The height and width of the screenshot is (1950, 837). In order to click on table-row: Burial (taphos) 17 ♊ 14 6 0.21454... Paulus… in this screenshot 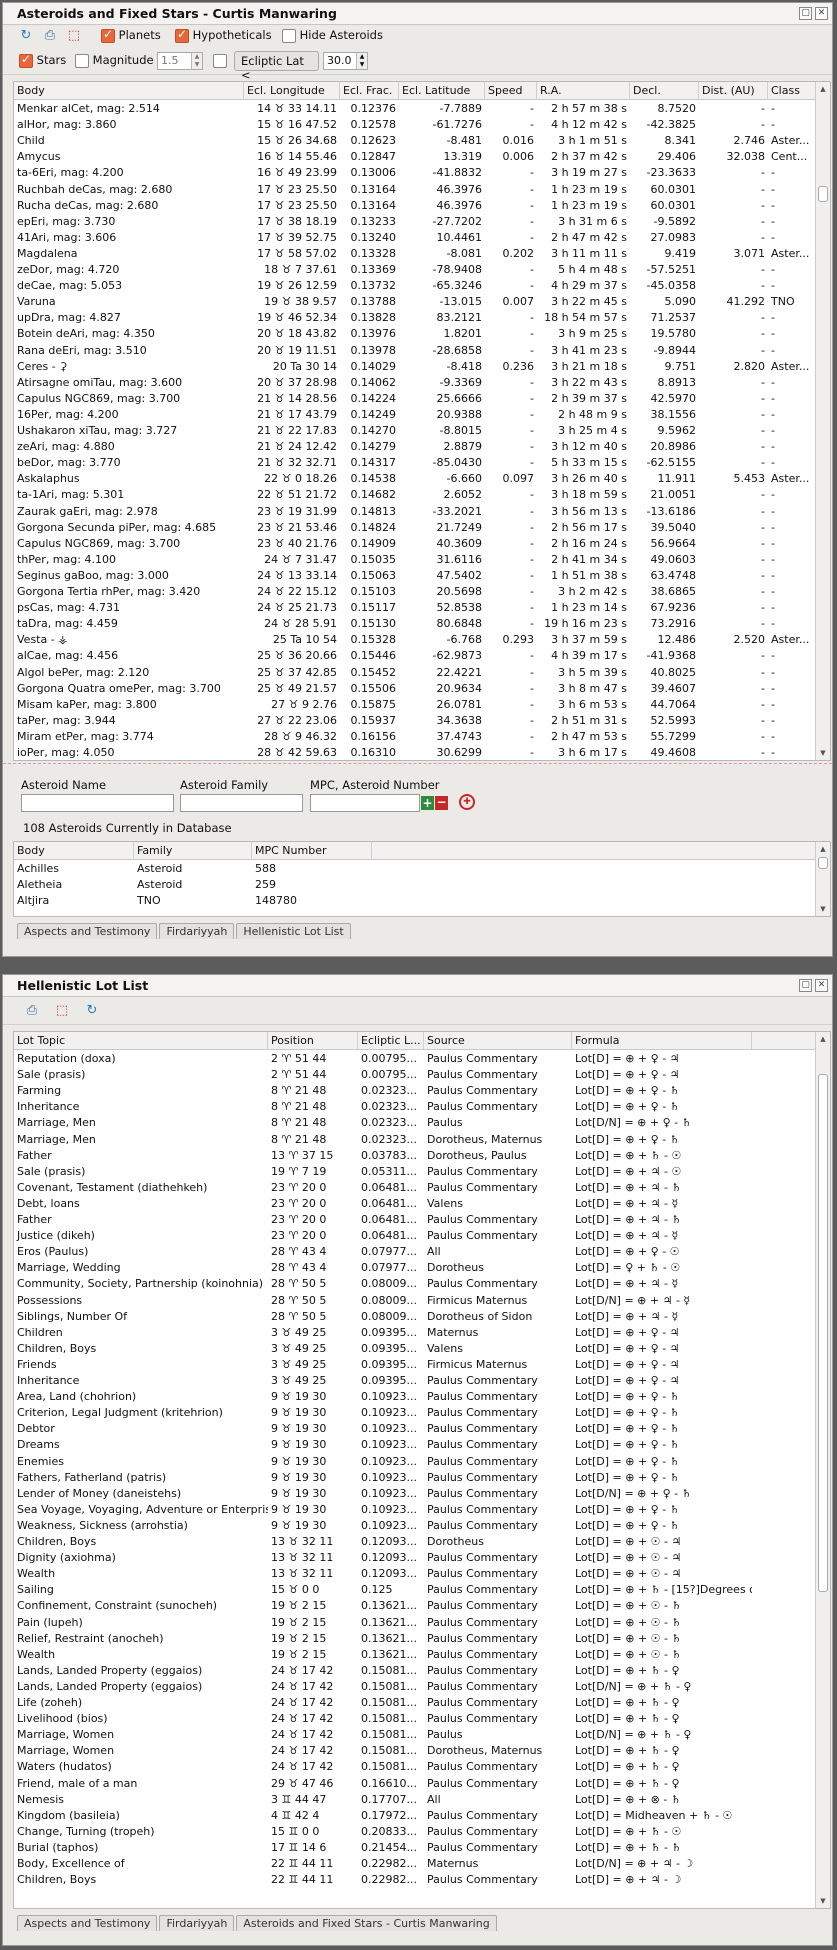, I will do `click(414, 1848)`.